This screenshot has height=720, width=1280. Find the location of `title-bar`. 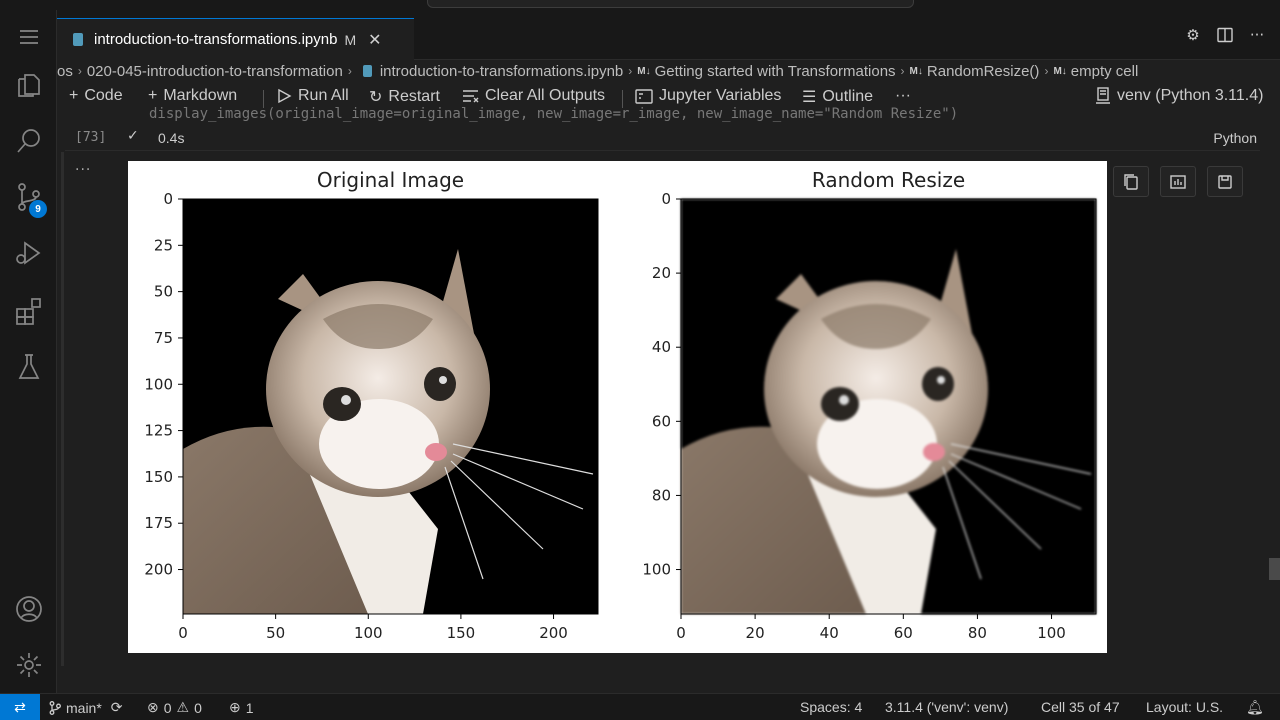

title-bar is located at coordinates (640, 5).